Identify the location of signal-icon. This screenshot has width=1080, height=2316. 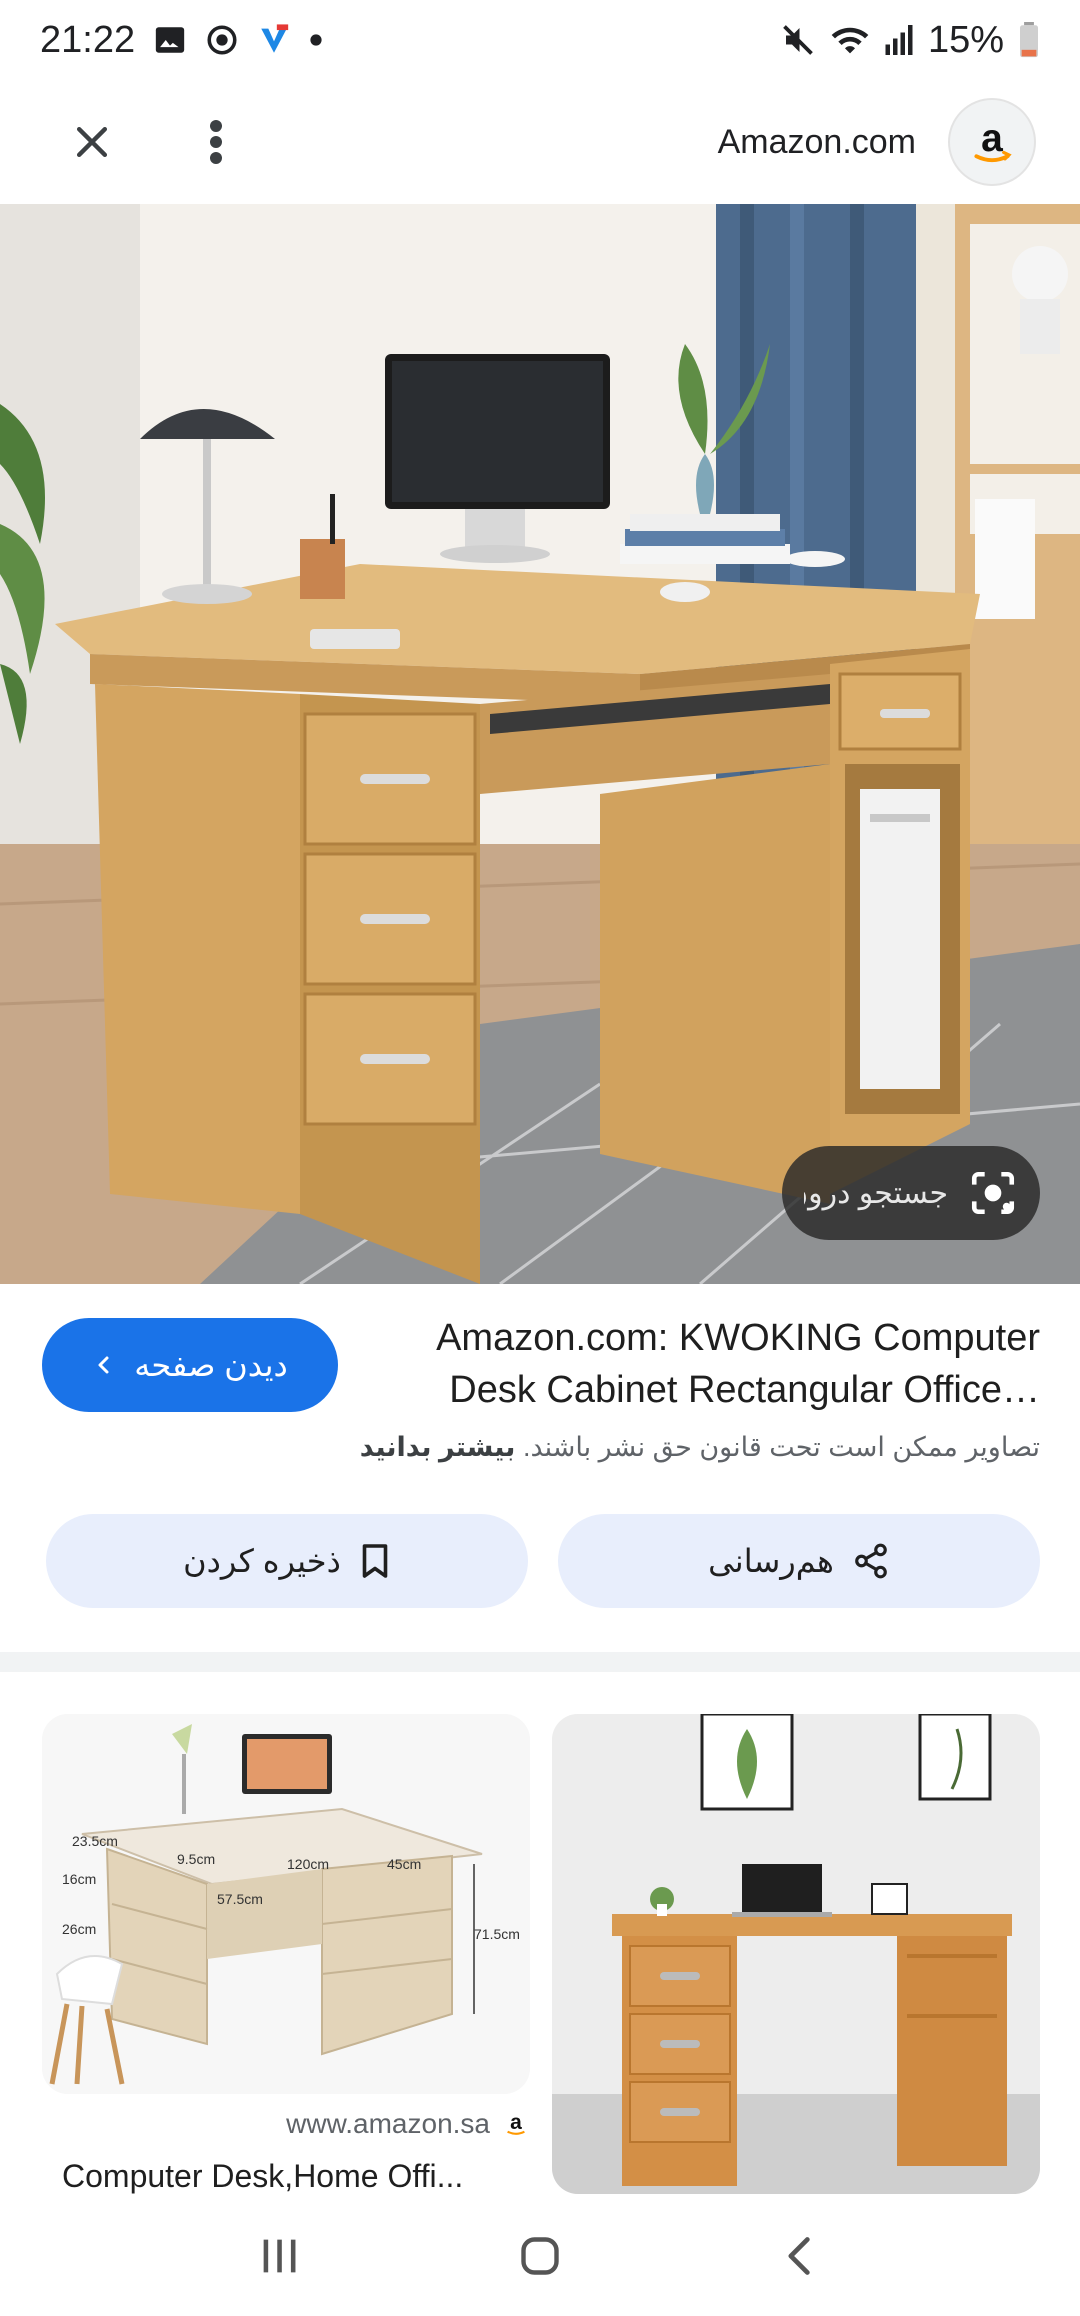
(899, 40).